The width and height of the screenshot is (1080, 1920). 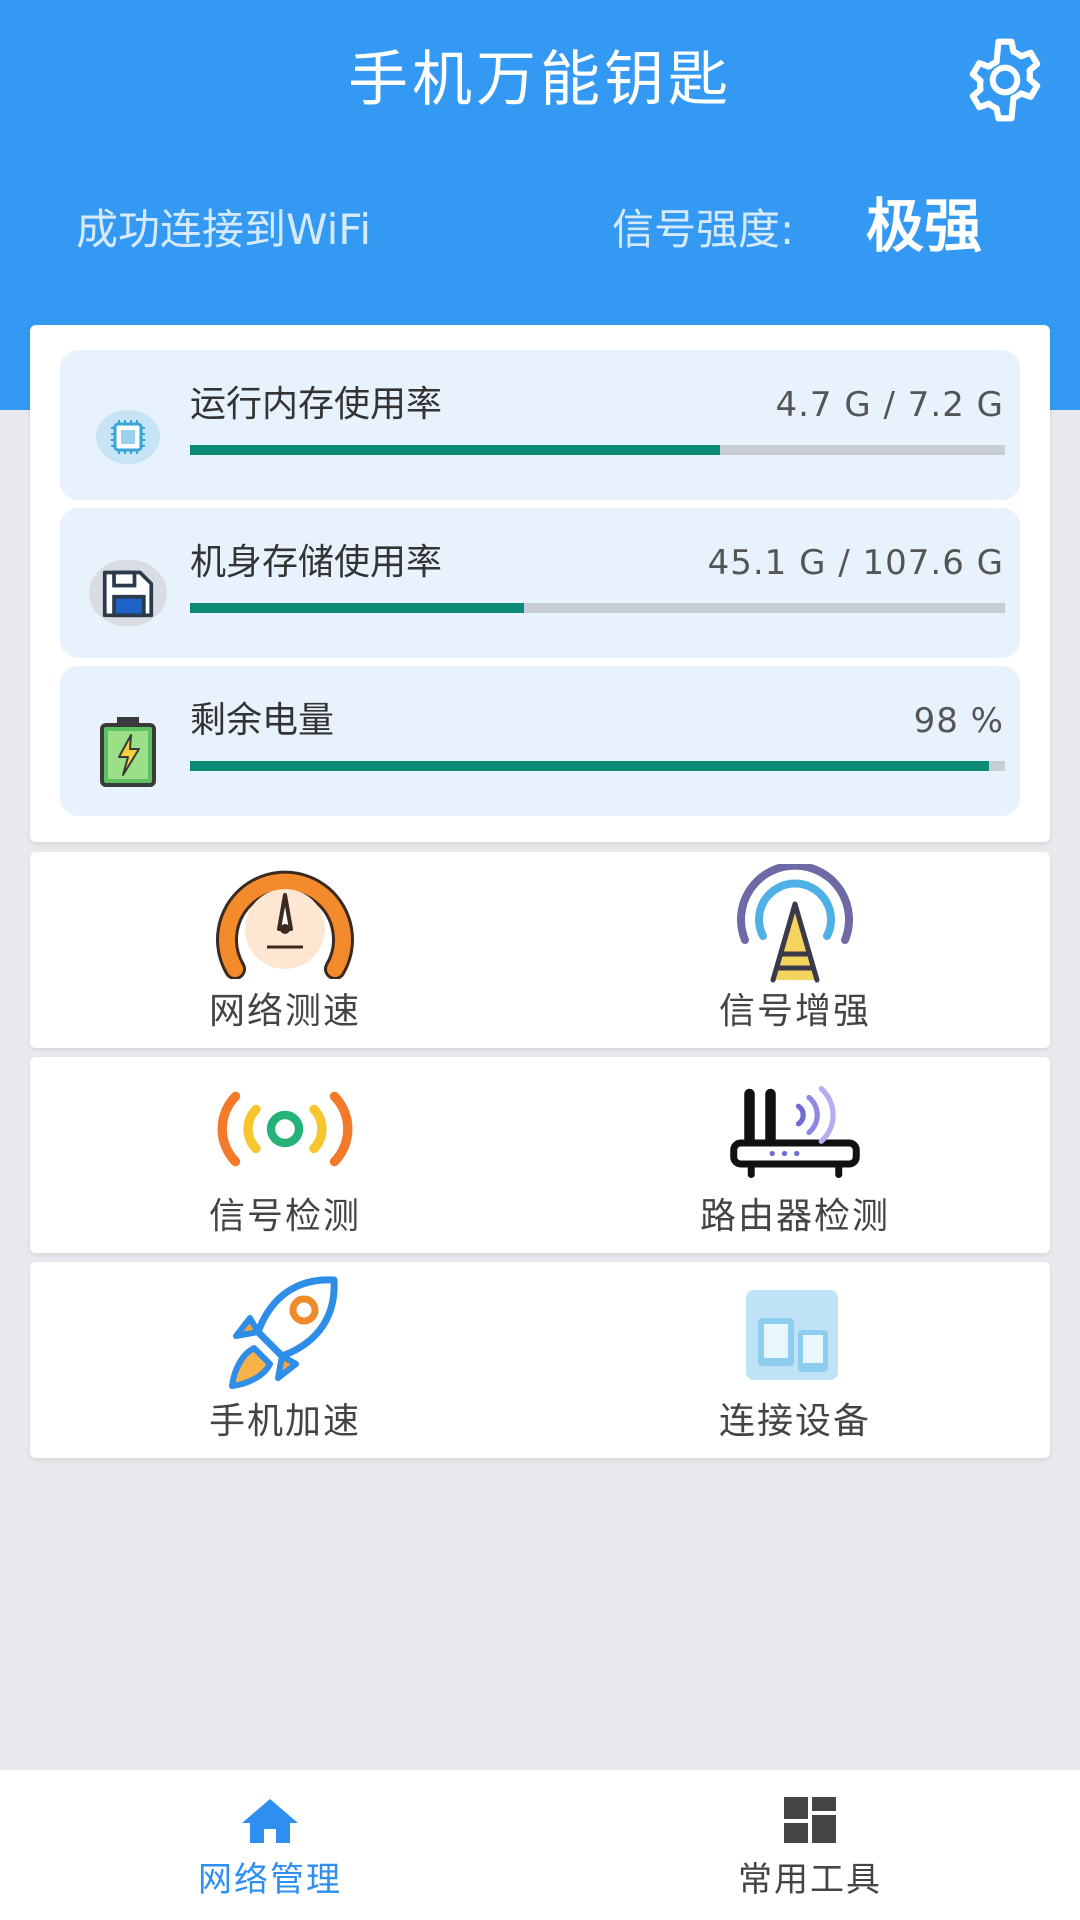 I want to click on memory-progress-bar, so click(x=597, y=450).